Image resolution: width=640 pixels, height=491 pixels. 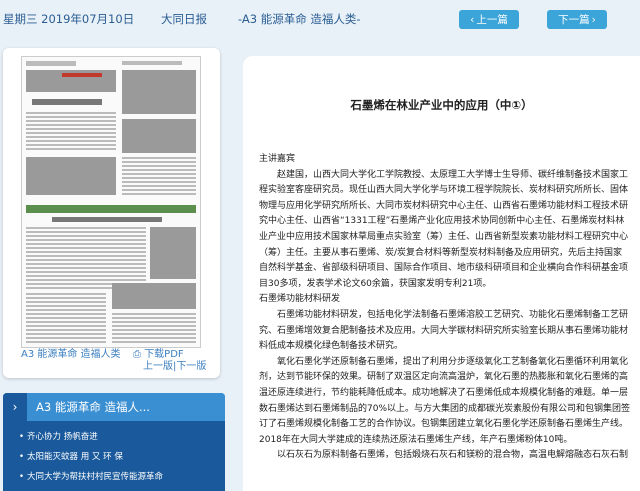 I want to click on pdf-download-link: ⎙ 下载PDF, so click(x=158, y=355).